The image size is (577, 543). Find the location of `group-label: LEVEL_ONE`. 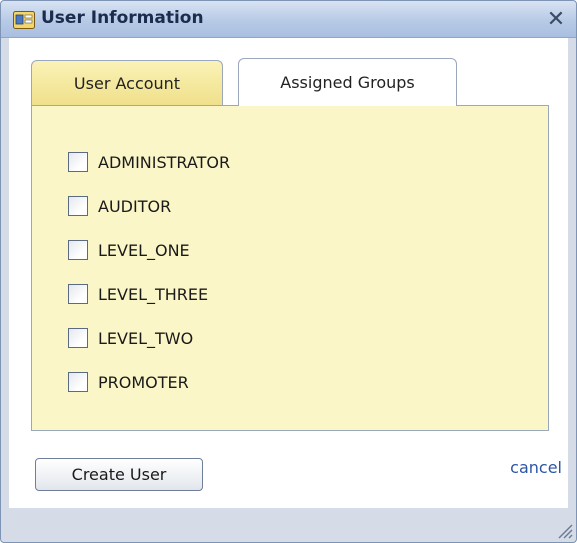

group-label: LEVEL_ONE is located at coordinates (144, 250).